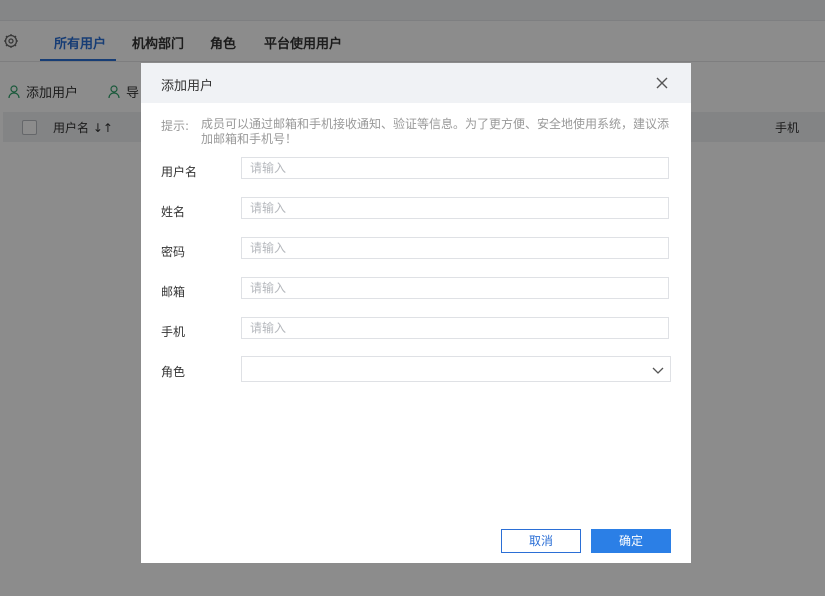 The width and height of the screenshot is (825, 596). I want to click on username-input, so click(455, 168).